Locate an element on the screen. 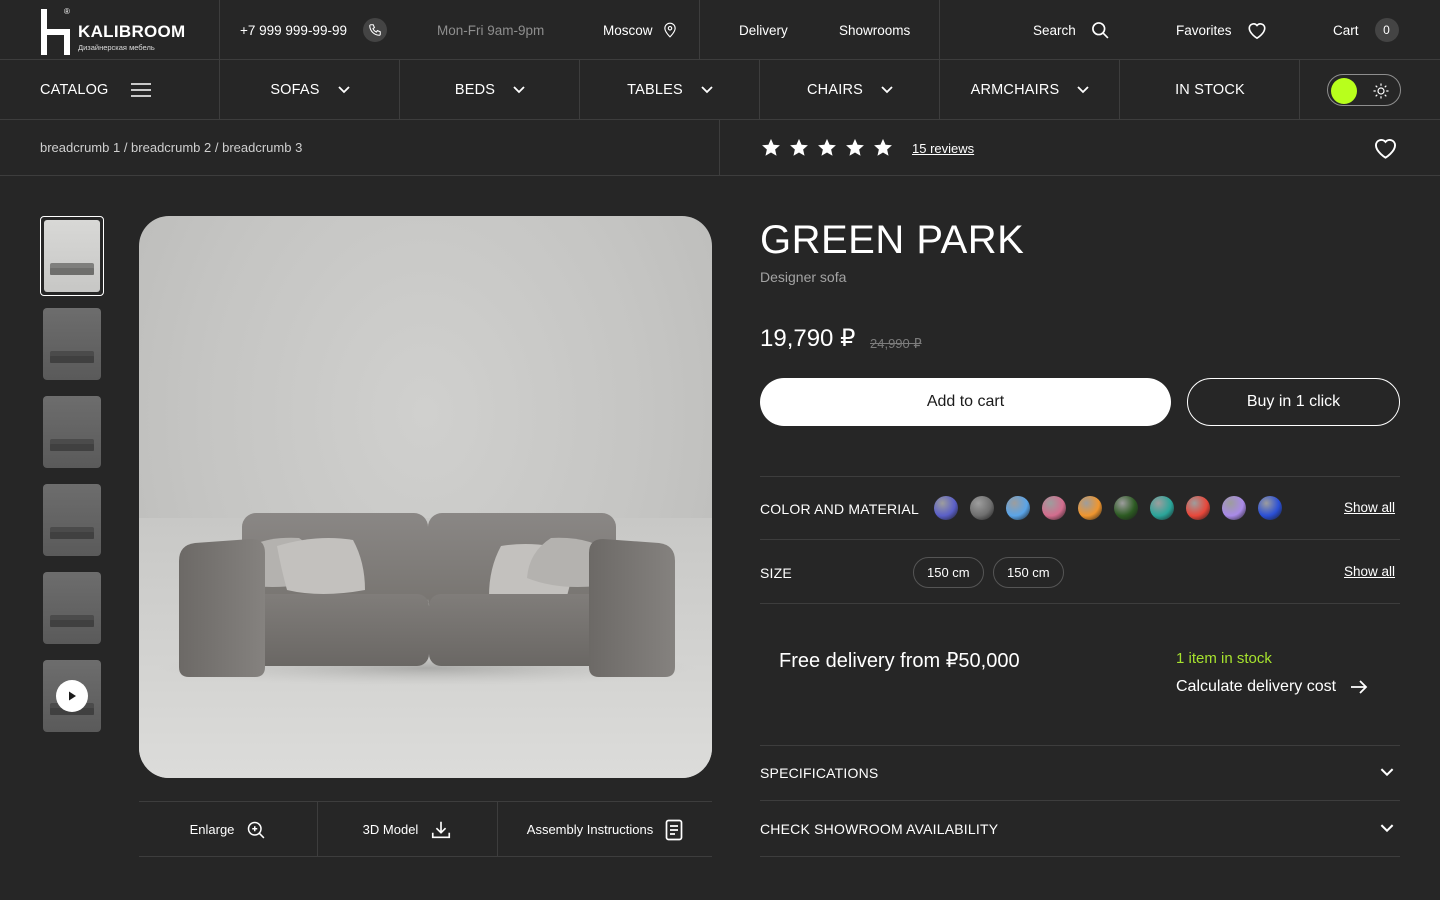 This screenshot has height=900, width=1440. thumbnail-video is located at coordinates (72, 696).